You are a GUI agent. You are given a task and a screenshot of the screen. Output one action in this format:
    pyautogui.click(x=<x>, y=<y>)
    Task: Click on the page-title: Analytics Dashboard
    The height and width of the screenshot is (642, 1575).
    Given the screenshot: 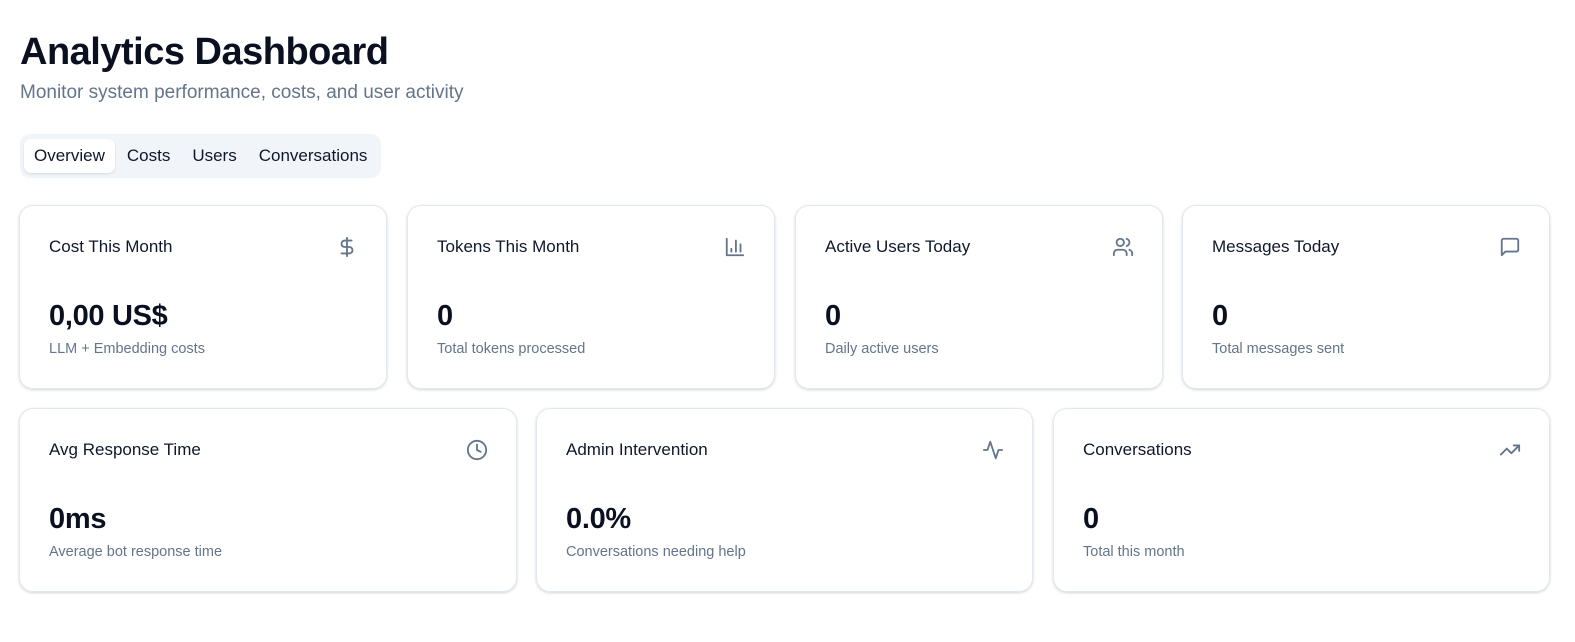 What is the action you would take?
    pyautogui.click(x=204, y=52)
    